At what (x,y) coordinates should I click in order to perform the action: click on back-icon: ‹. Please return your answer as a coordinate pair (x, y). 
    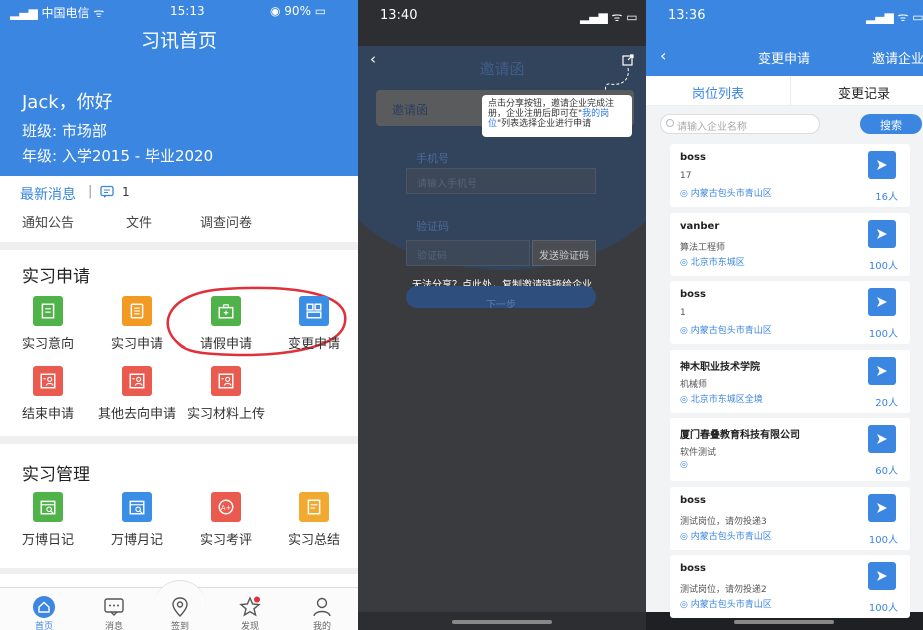
    Looking at the image, I should click on (663, 55).